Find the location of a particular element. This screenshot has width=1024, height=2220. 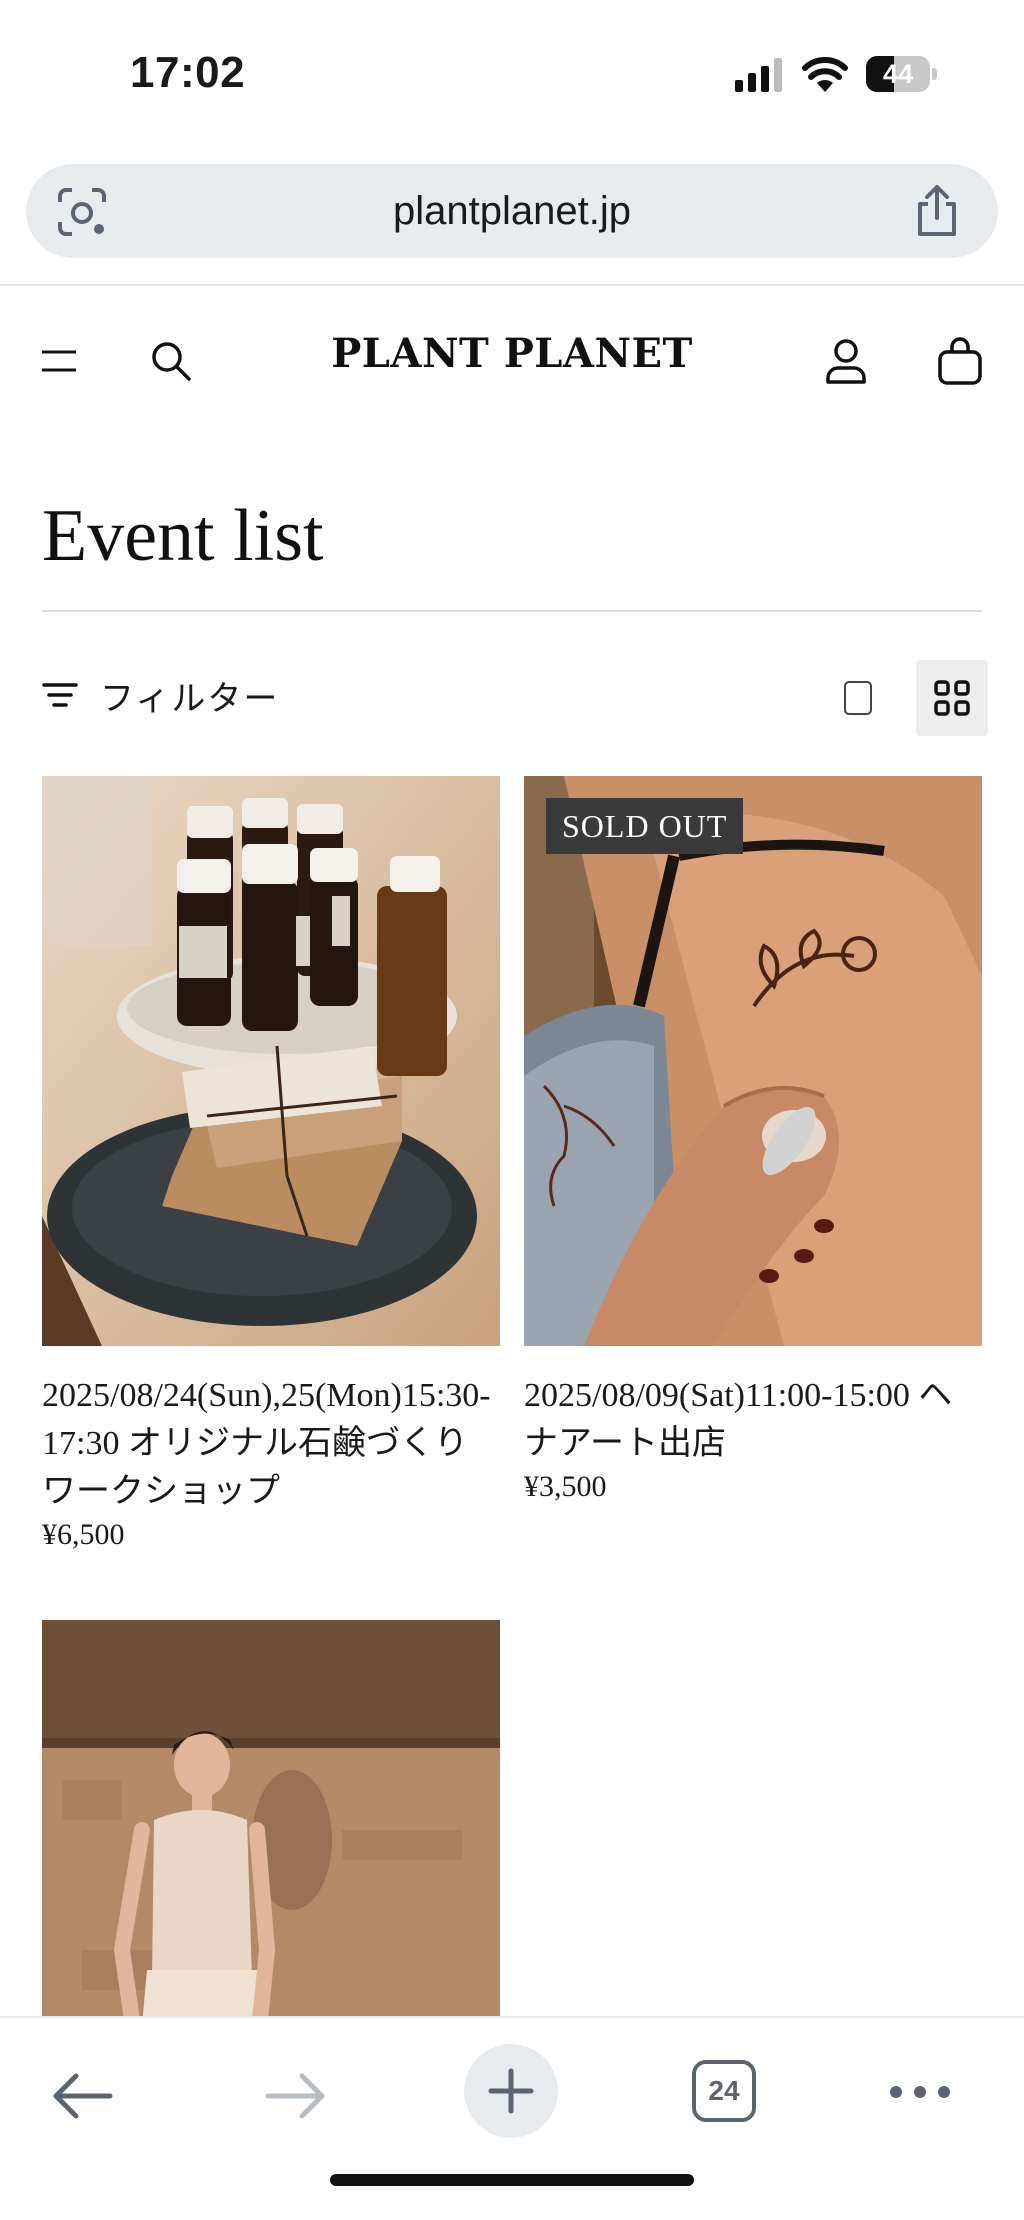

status-time: 17:02 is located at coordinates (188, 72).